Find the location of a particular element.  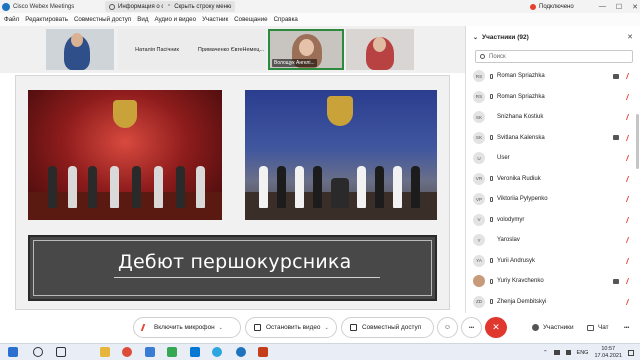

info-icon is located at coordinates (112, 6).